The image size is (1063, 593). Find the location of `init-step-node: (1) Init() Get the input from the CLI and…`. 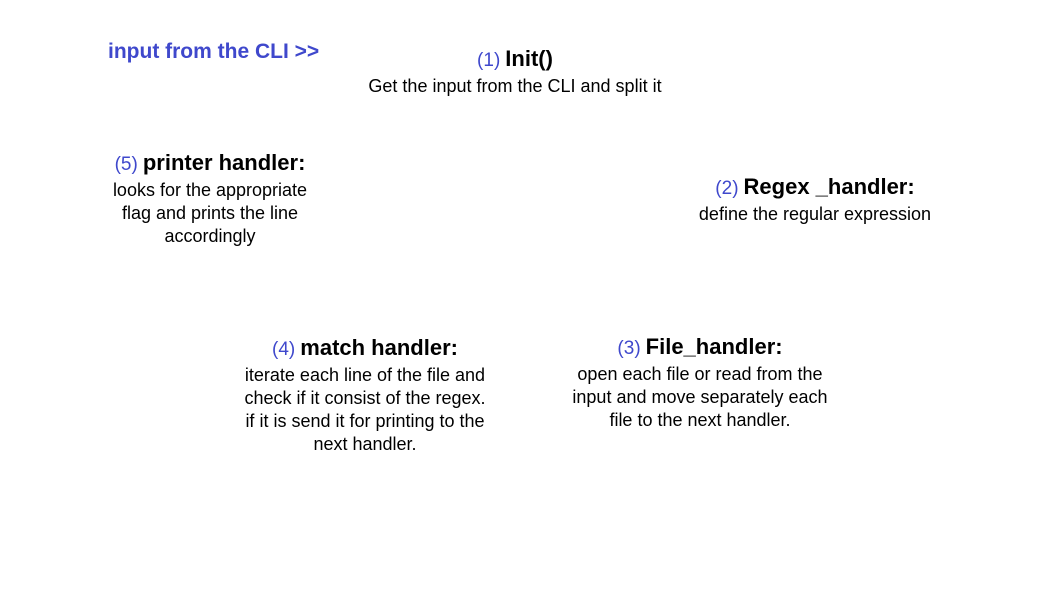

init-step-node: (1) Init() Get the input from the CLI and… is located at coordinates (515, 72).